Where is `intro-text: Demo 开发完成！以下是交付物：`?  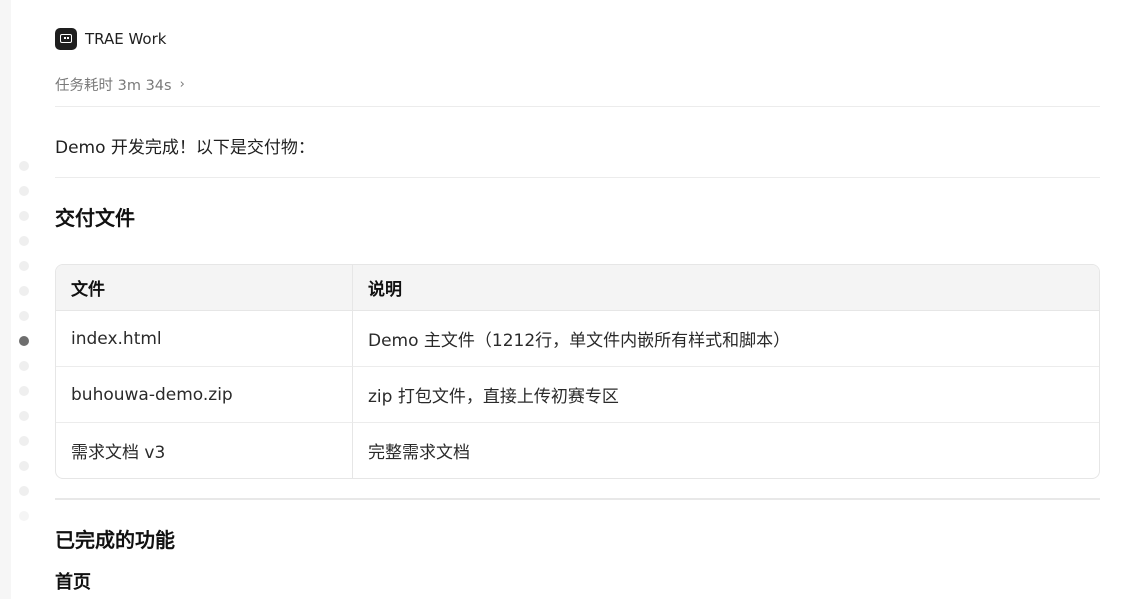 intro-text: Demo 开发完成！以下是交付物： is located at coordinates (185, 148).